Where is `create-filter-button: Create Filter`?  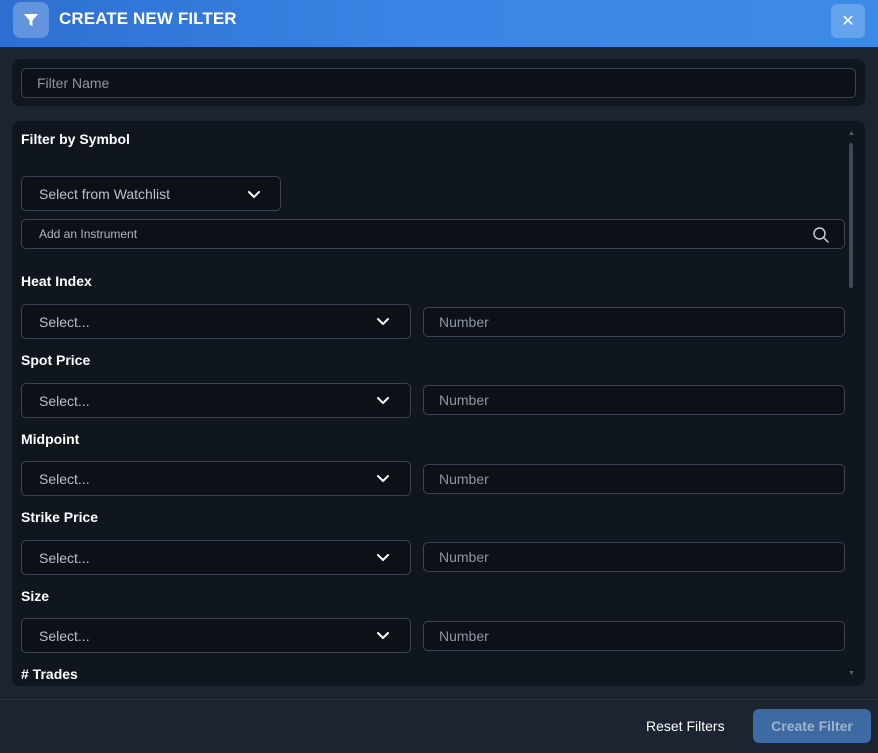 create-filter-button: Create Filter is located at coordinates (812, 726).